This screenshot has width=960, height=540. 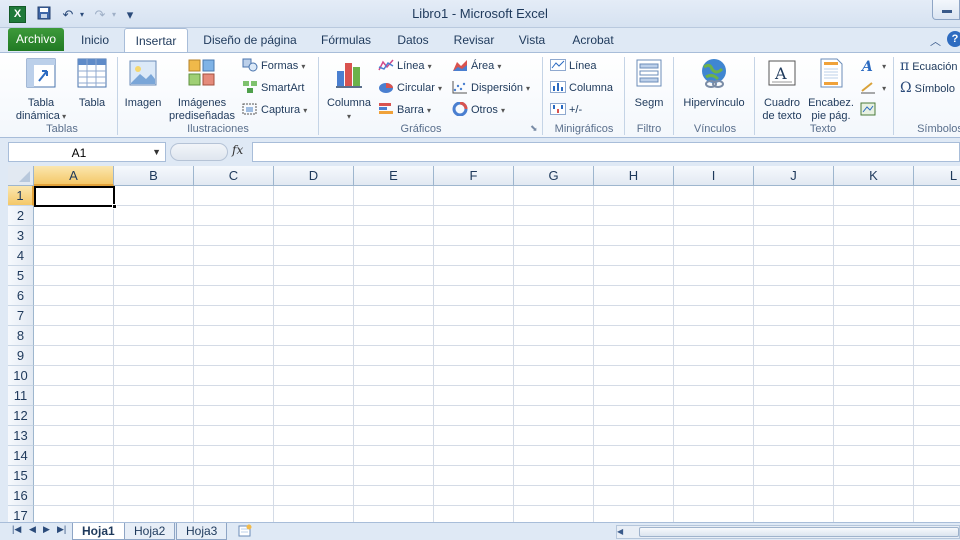 I want to click on row-header-6: 6, so click(x=21, y=296).